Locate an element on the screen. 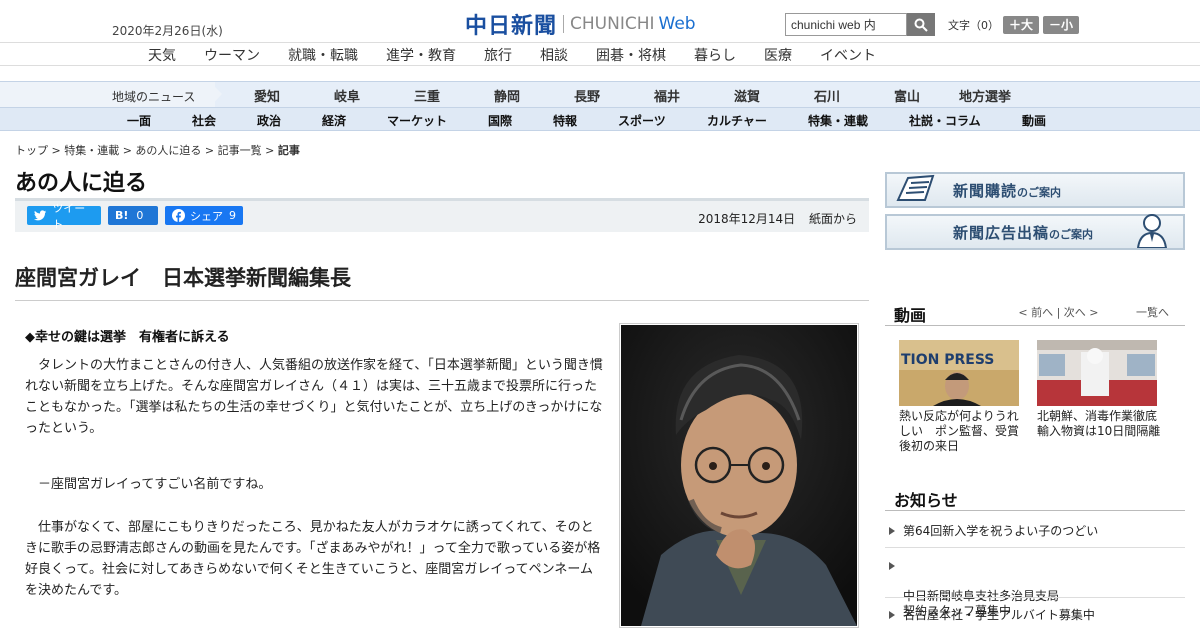  person-icon is located at coordinates (1152, 231).